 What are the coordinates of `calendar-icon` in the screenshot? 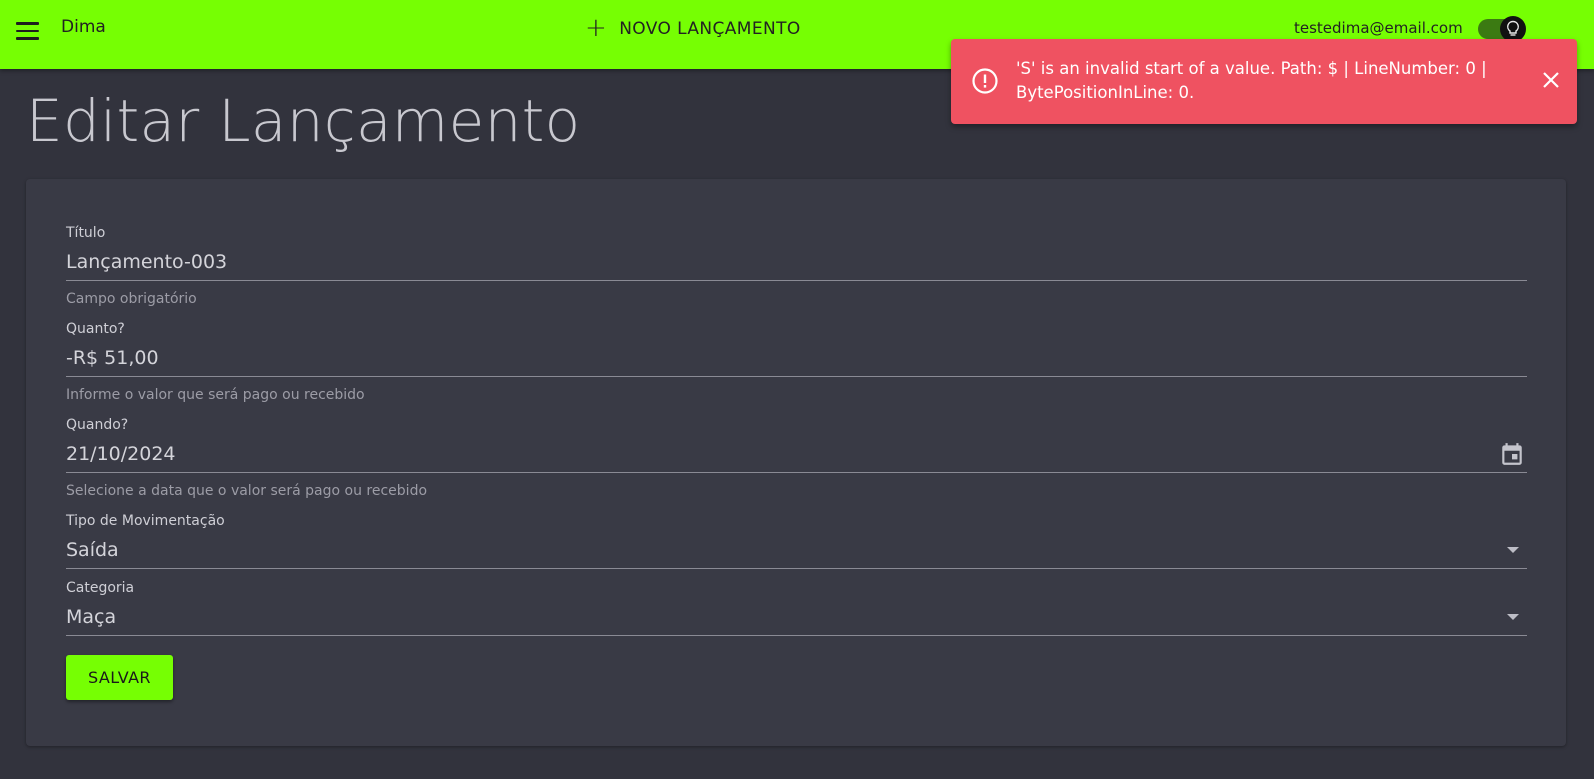 It's located at (1512, 457).